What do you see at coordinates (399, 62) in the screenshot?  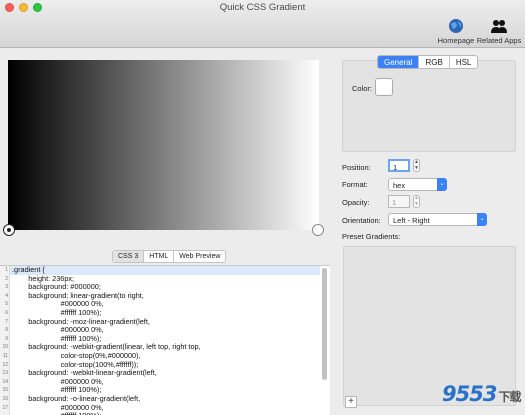 I see `tab-general: General` at bounding box center [399, 62].